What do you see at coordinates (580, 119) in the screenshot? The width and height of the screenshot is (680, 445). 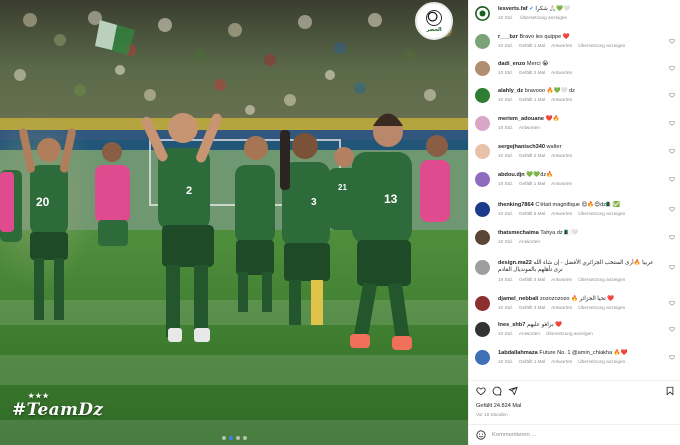 I see `comment-text: meriem_adouane ❤️🔥` at bounding box center [580, 119].